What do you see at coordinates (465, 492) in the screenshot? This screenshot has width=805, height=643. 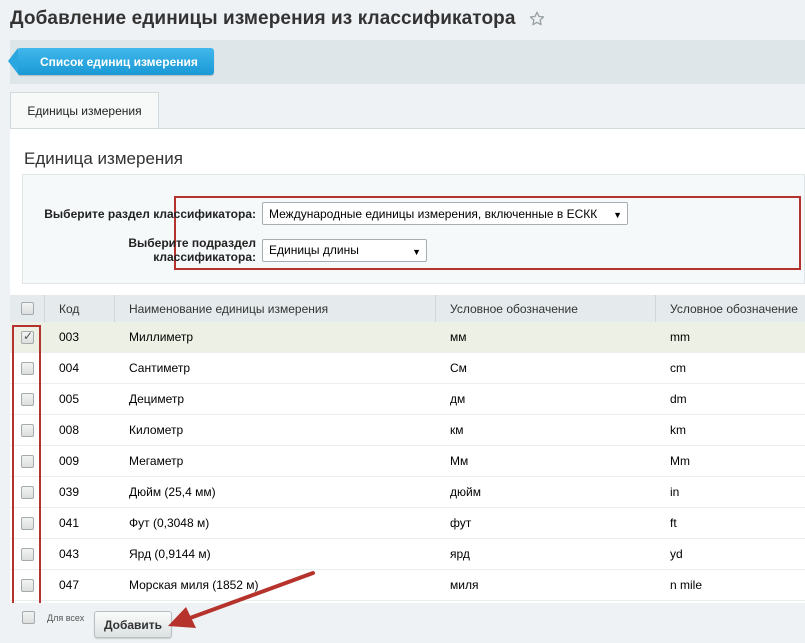 I see `cell-symbol: дюйм` at bounding box center [465, 492].